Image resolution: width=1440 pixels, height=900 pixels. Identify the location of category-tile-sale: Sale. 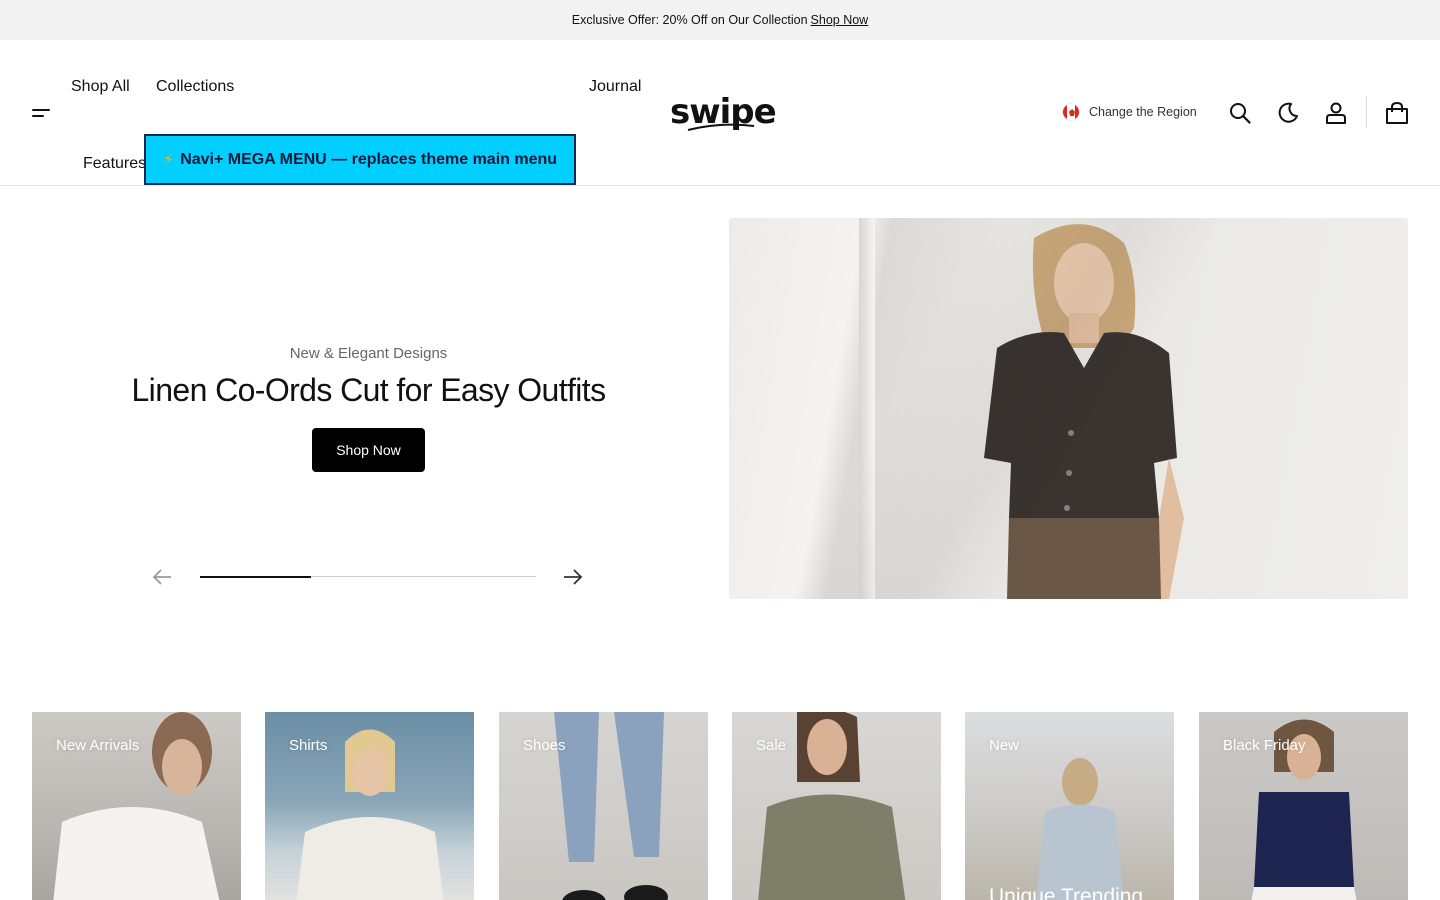
(836, 806).